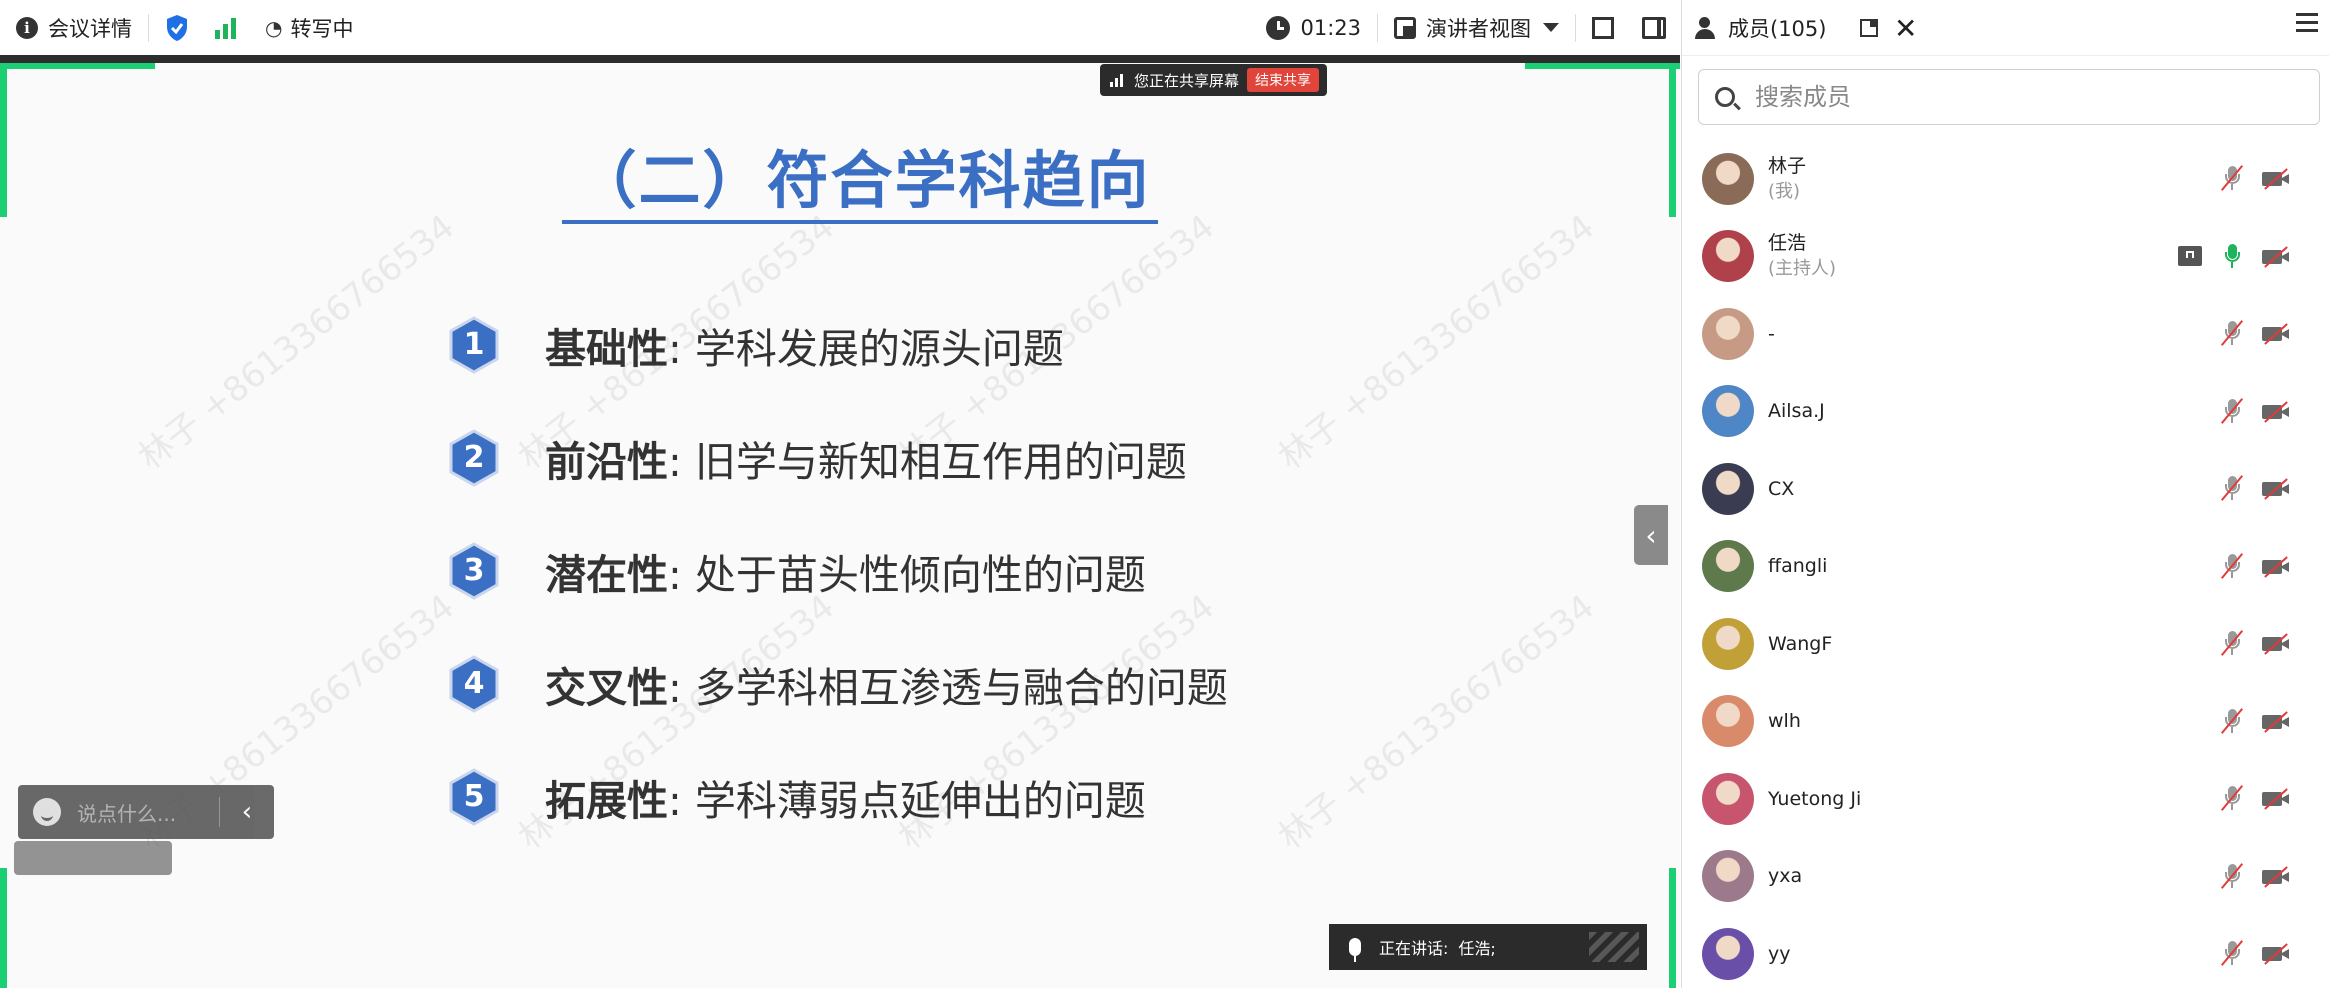 This screenshot has height=992, width=2329. I want to click on point-keyword: 潜在性, so click(606, 575).